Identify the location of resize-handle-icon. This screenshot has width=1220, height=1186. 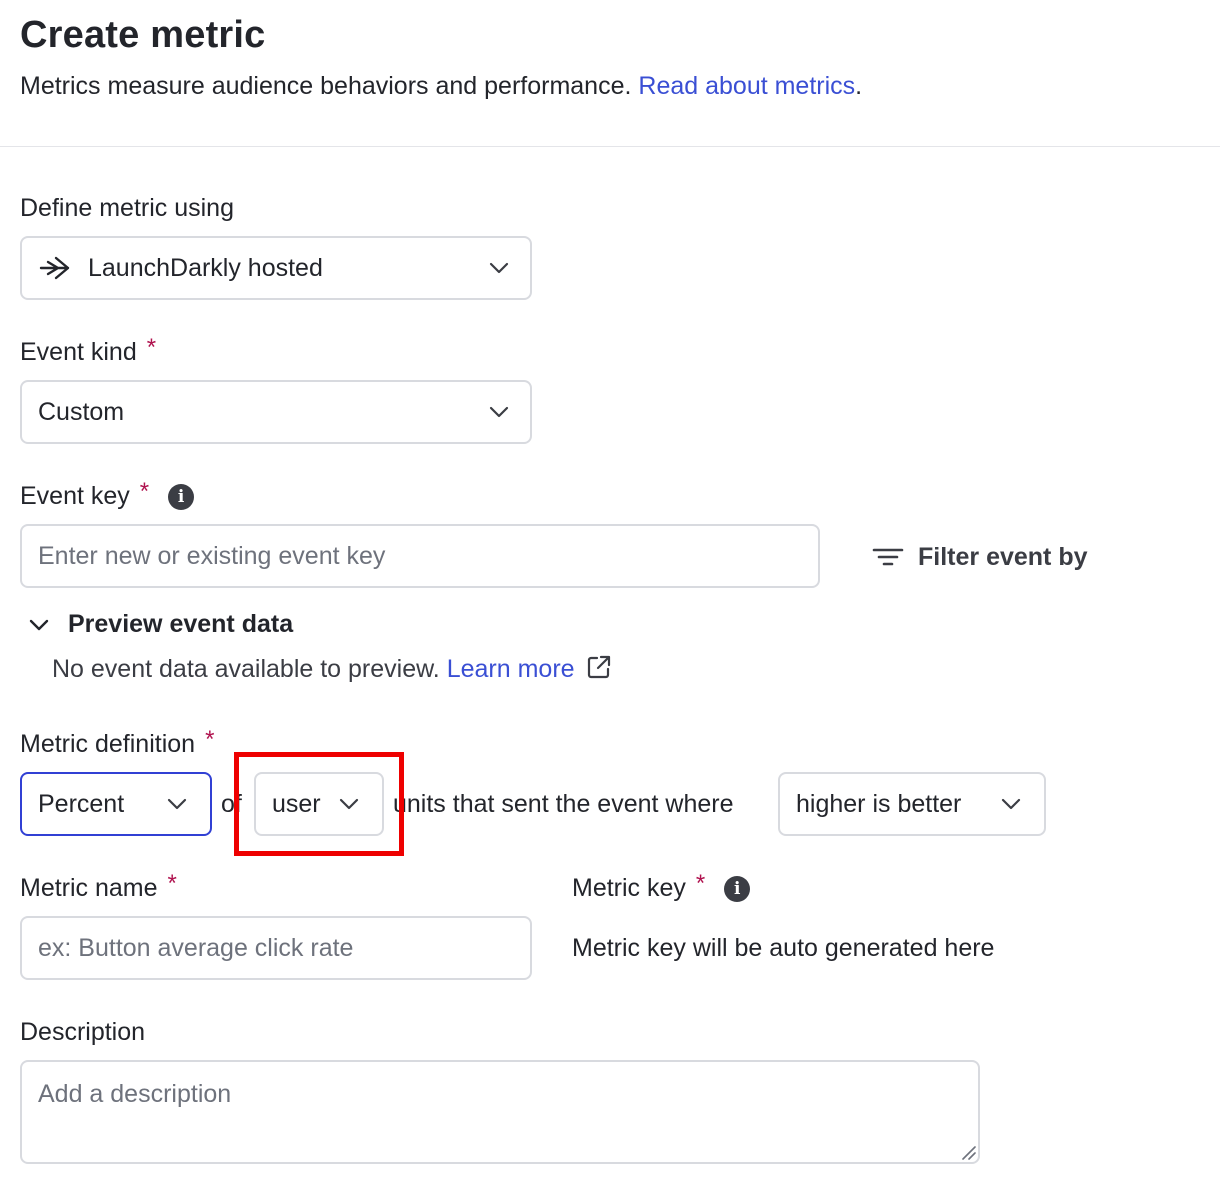
(968, 1152).